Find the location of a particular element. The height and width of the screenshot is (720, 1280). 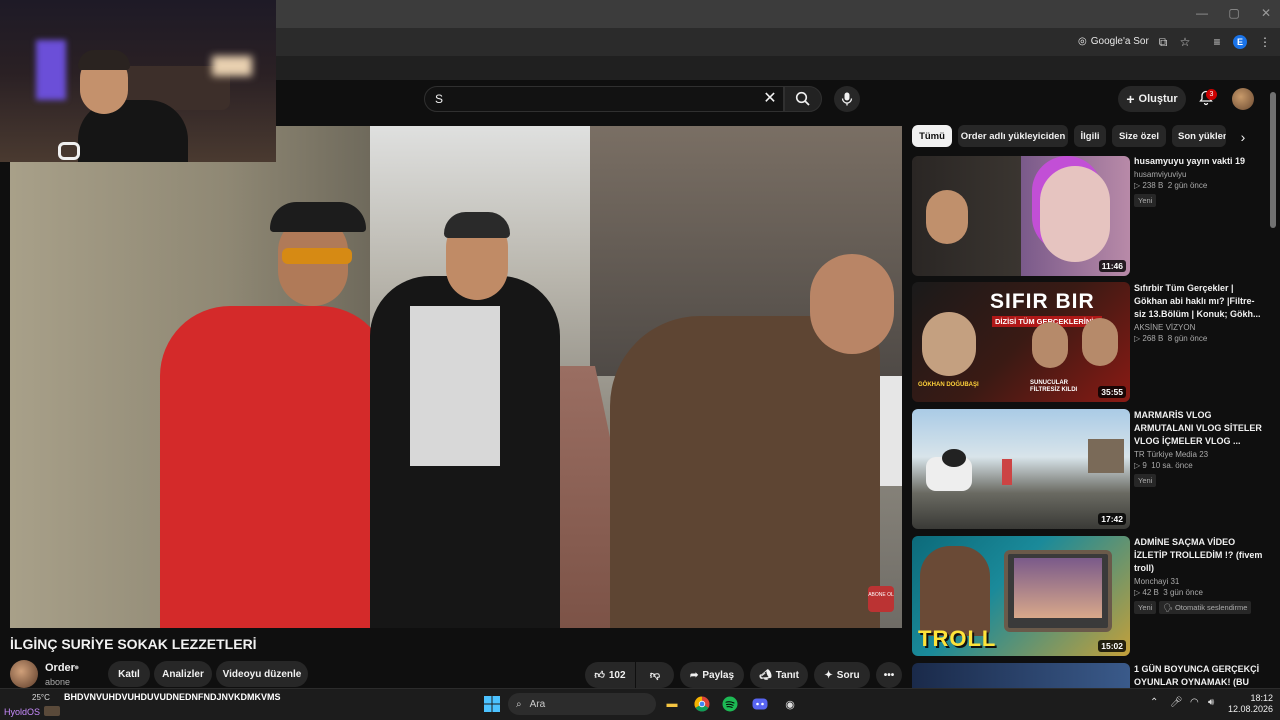

minimize-icon: — is located at coordinates (1202, 13).